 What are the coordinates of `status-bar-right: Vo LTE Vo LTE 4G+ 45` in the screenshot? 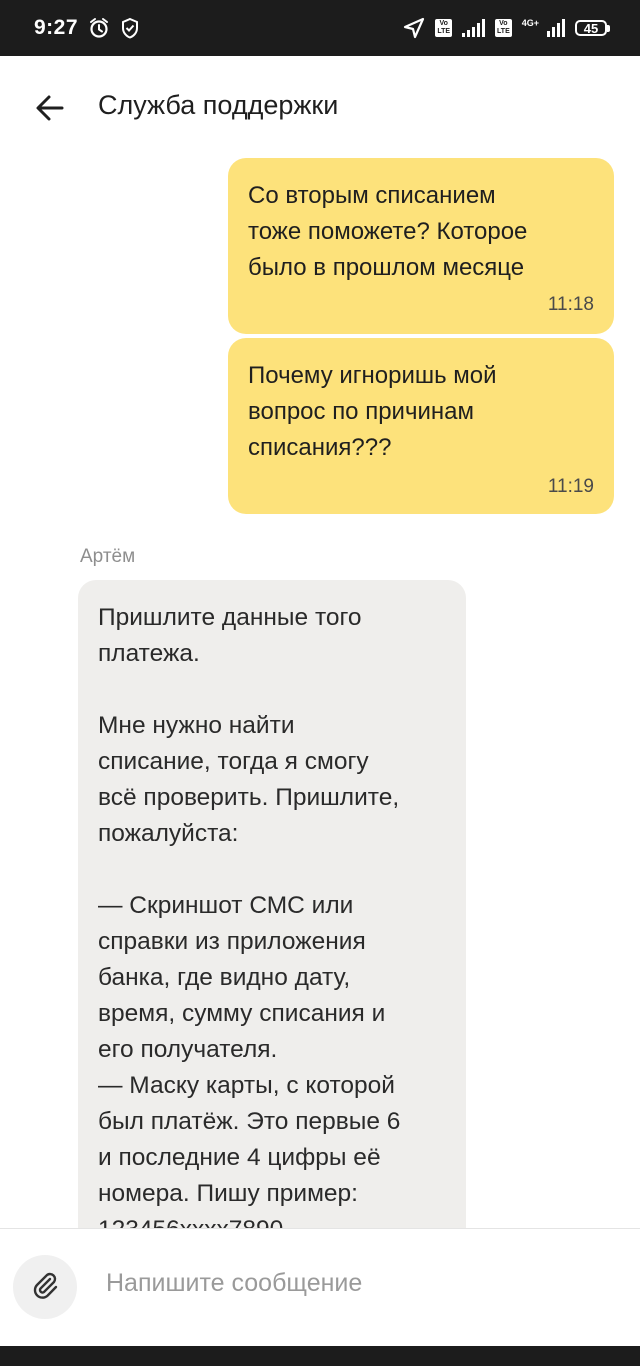 It's located at (506, 28).